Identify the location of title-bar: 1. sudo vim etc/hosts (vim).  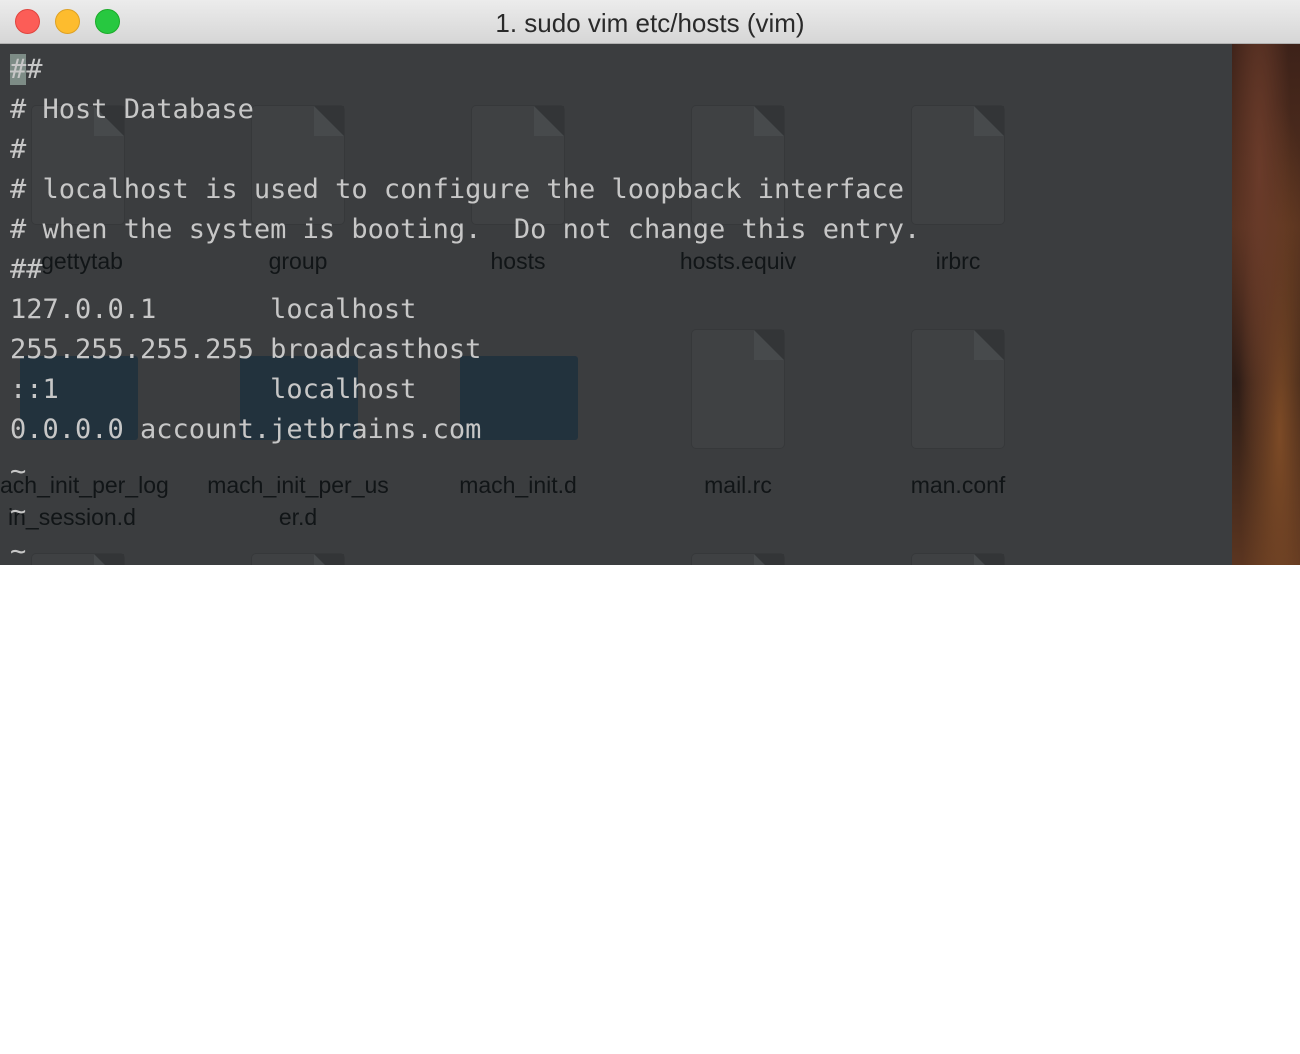
(650, 22).